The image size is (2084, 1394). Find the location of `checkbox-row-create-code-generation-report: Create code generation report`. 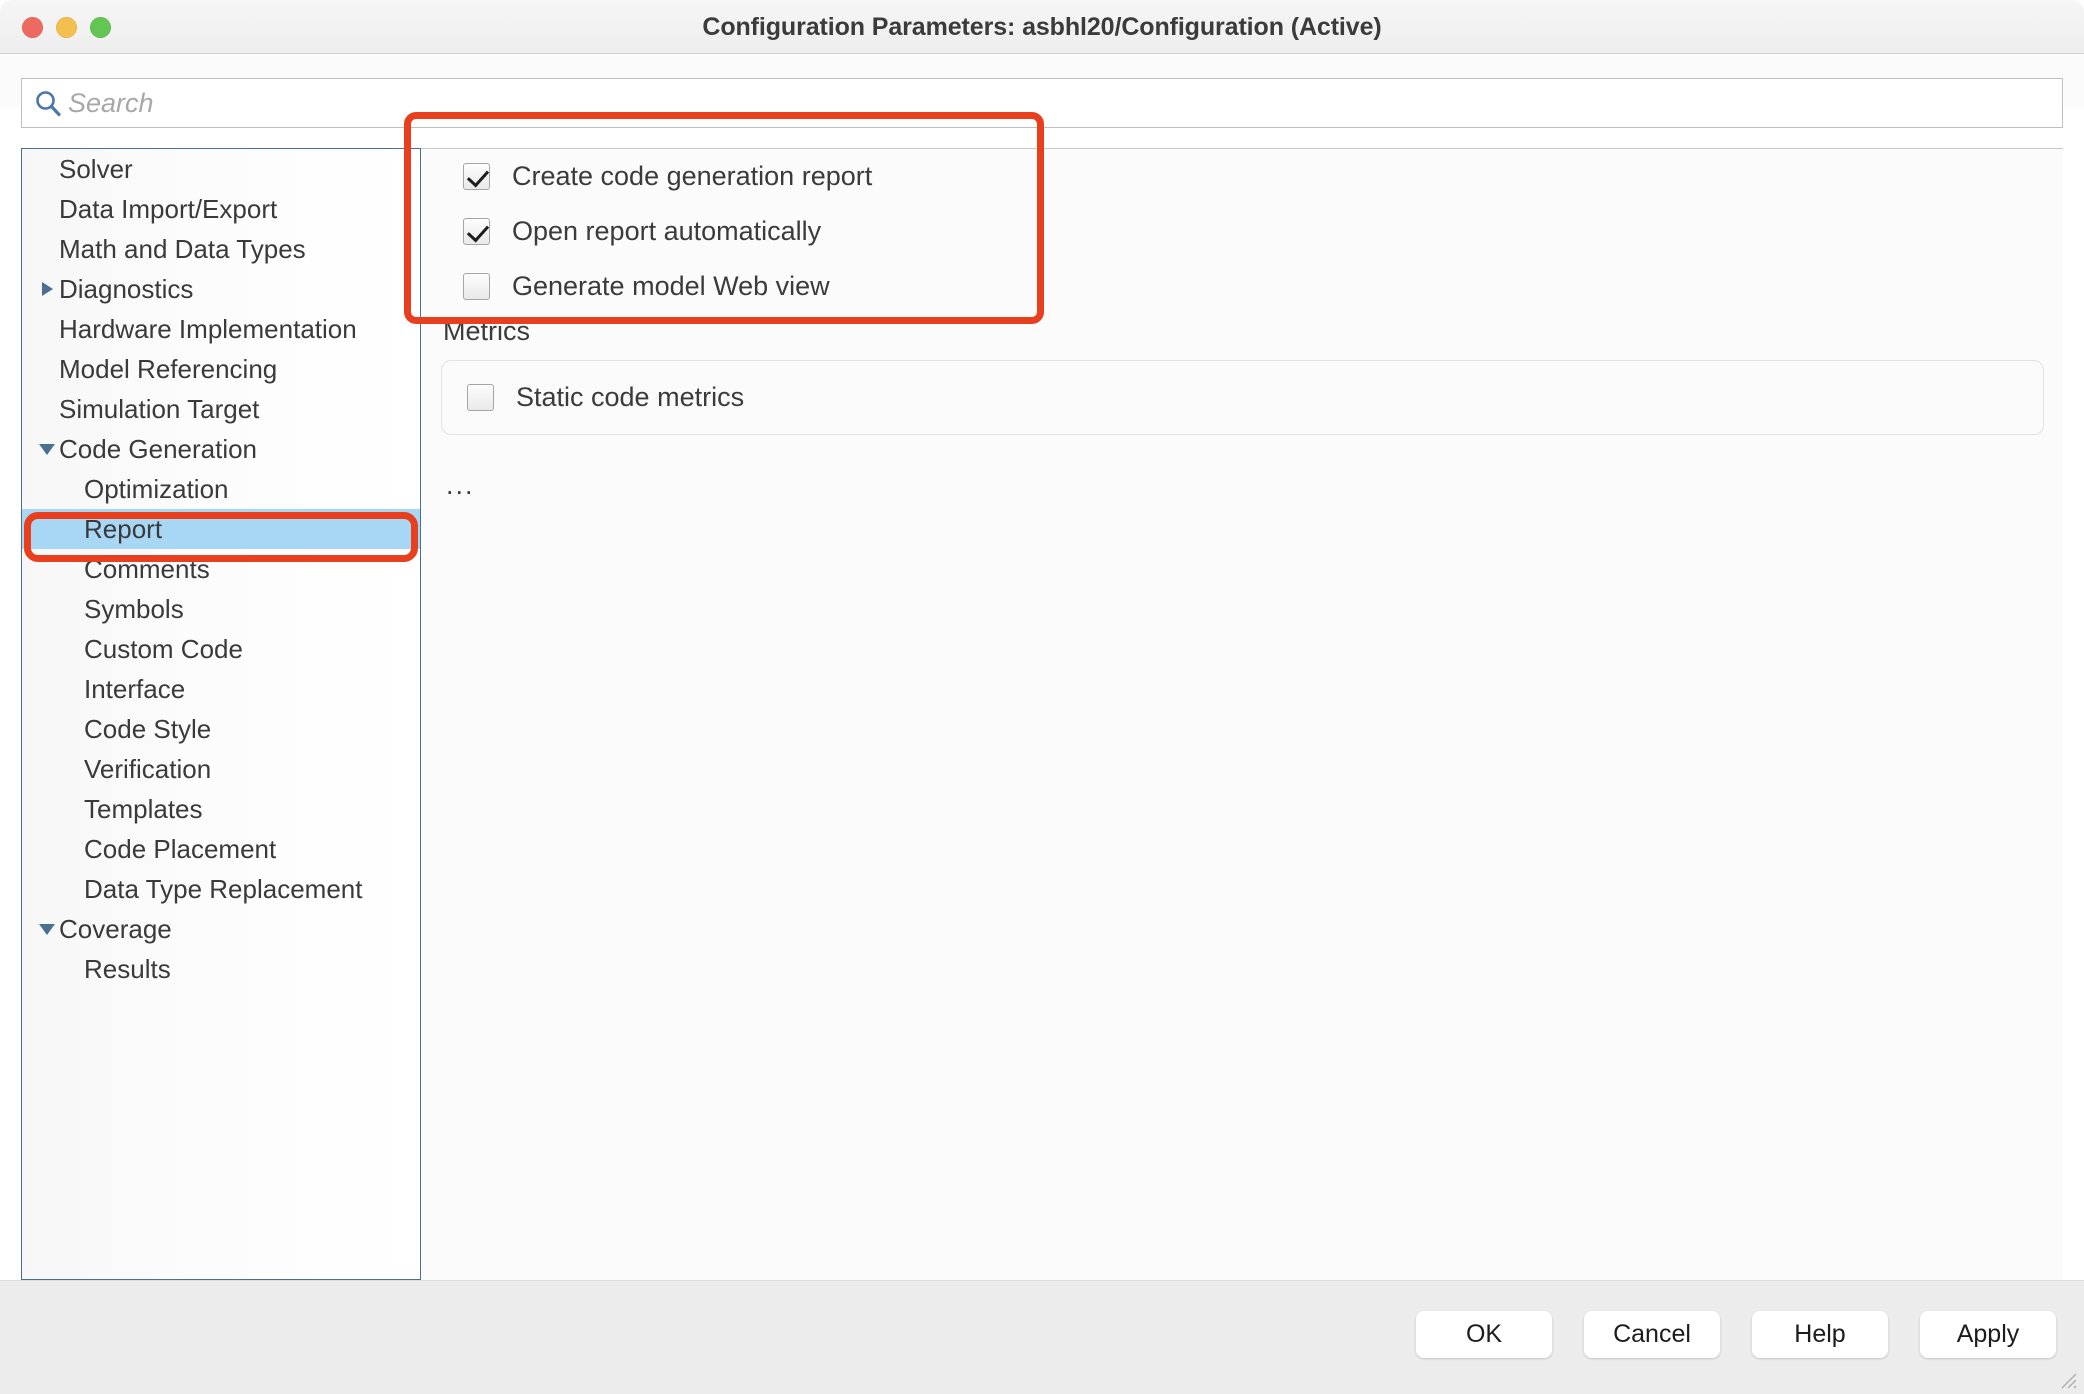

checkbox-row-create-code-generation-report: Create code generation report is located at coordinates (1242, 176).